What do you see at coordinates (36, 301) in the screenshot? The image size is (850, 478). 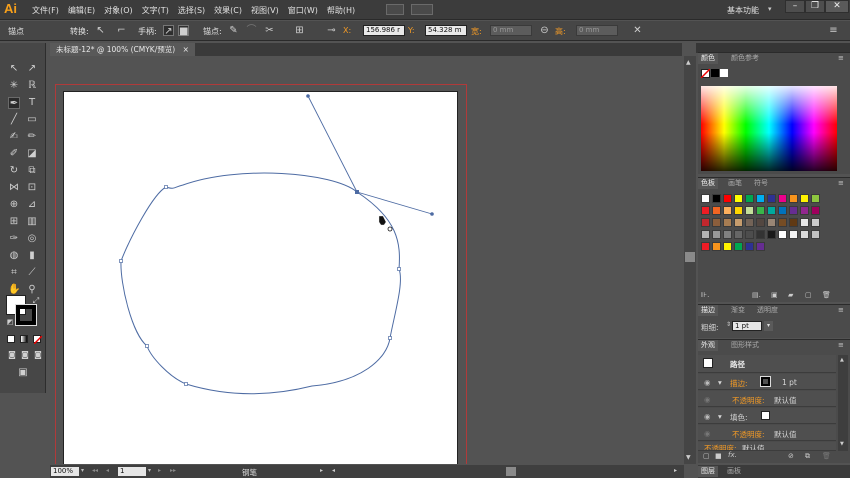 I see `swap-fill-stroke-icon: ⤢` at bounding box center [36, 301].